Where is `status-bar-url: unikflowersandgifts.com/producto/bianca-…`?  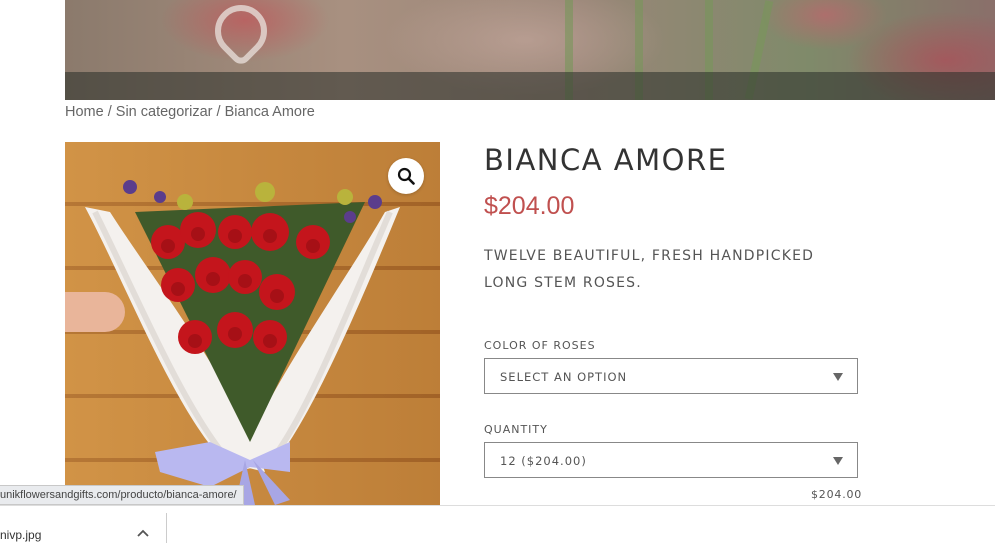 status-bar-url: unikflowersandgifts.com/producto/bianca-… is located at coordinates (122, 495).